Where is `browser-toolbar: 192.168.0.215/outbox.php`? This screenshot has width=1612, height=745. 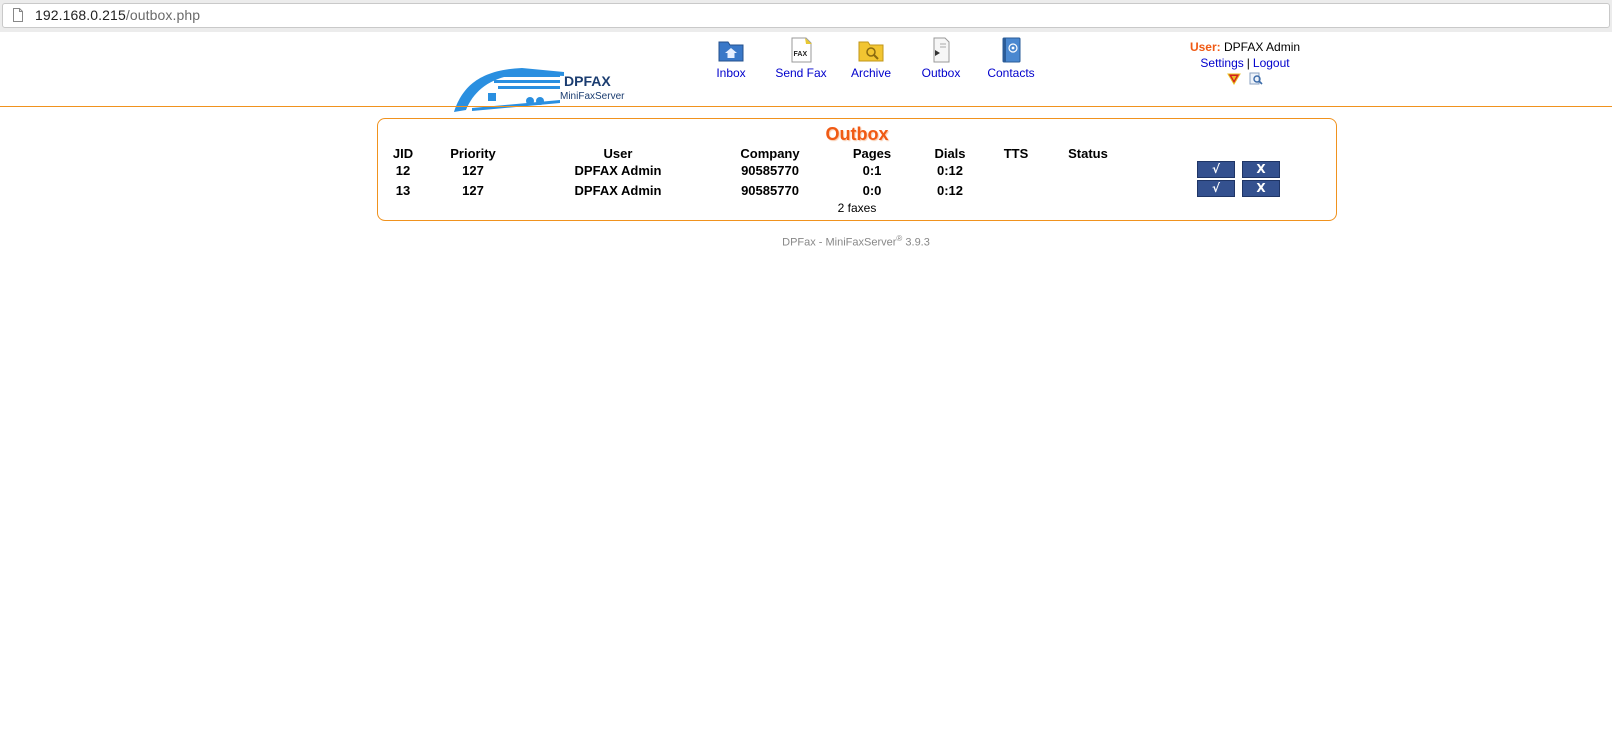 browser-toolbar: 192.168.0.215/outbox.php is located at coordinates (806, 16).